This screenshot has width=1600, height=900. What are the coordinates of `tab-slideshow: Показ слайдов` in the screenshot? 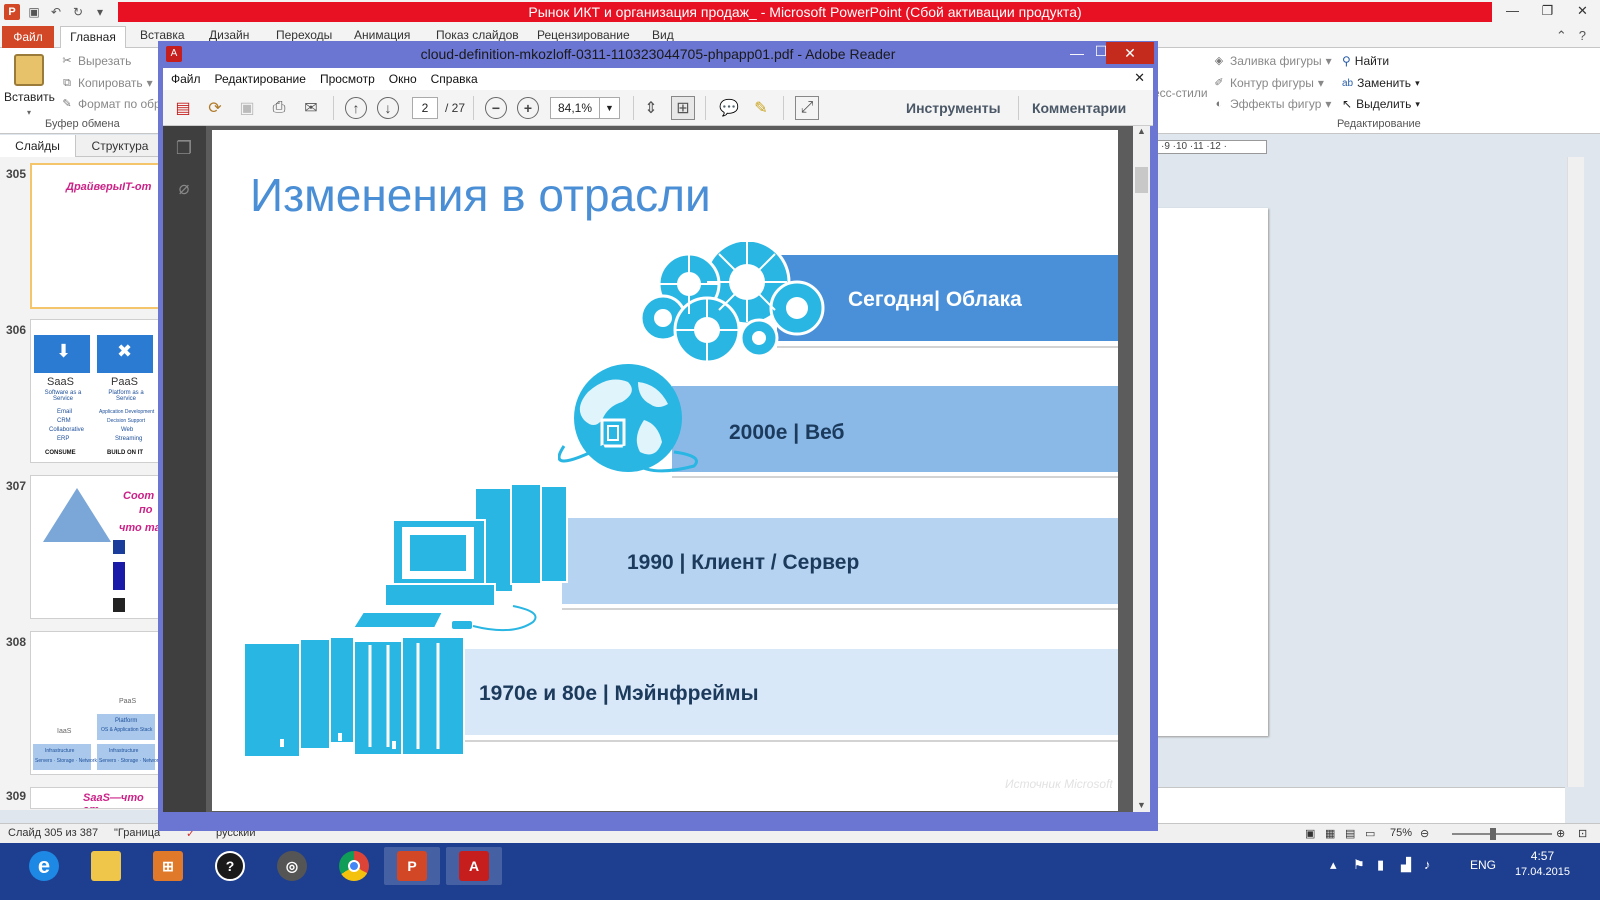 It's located at (477, 35).